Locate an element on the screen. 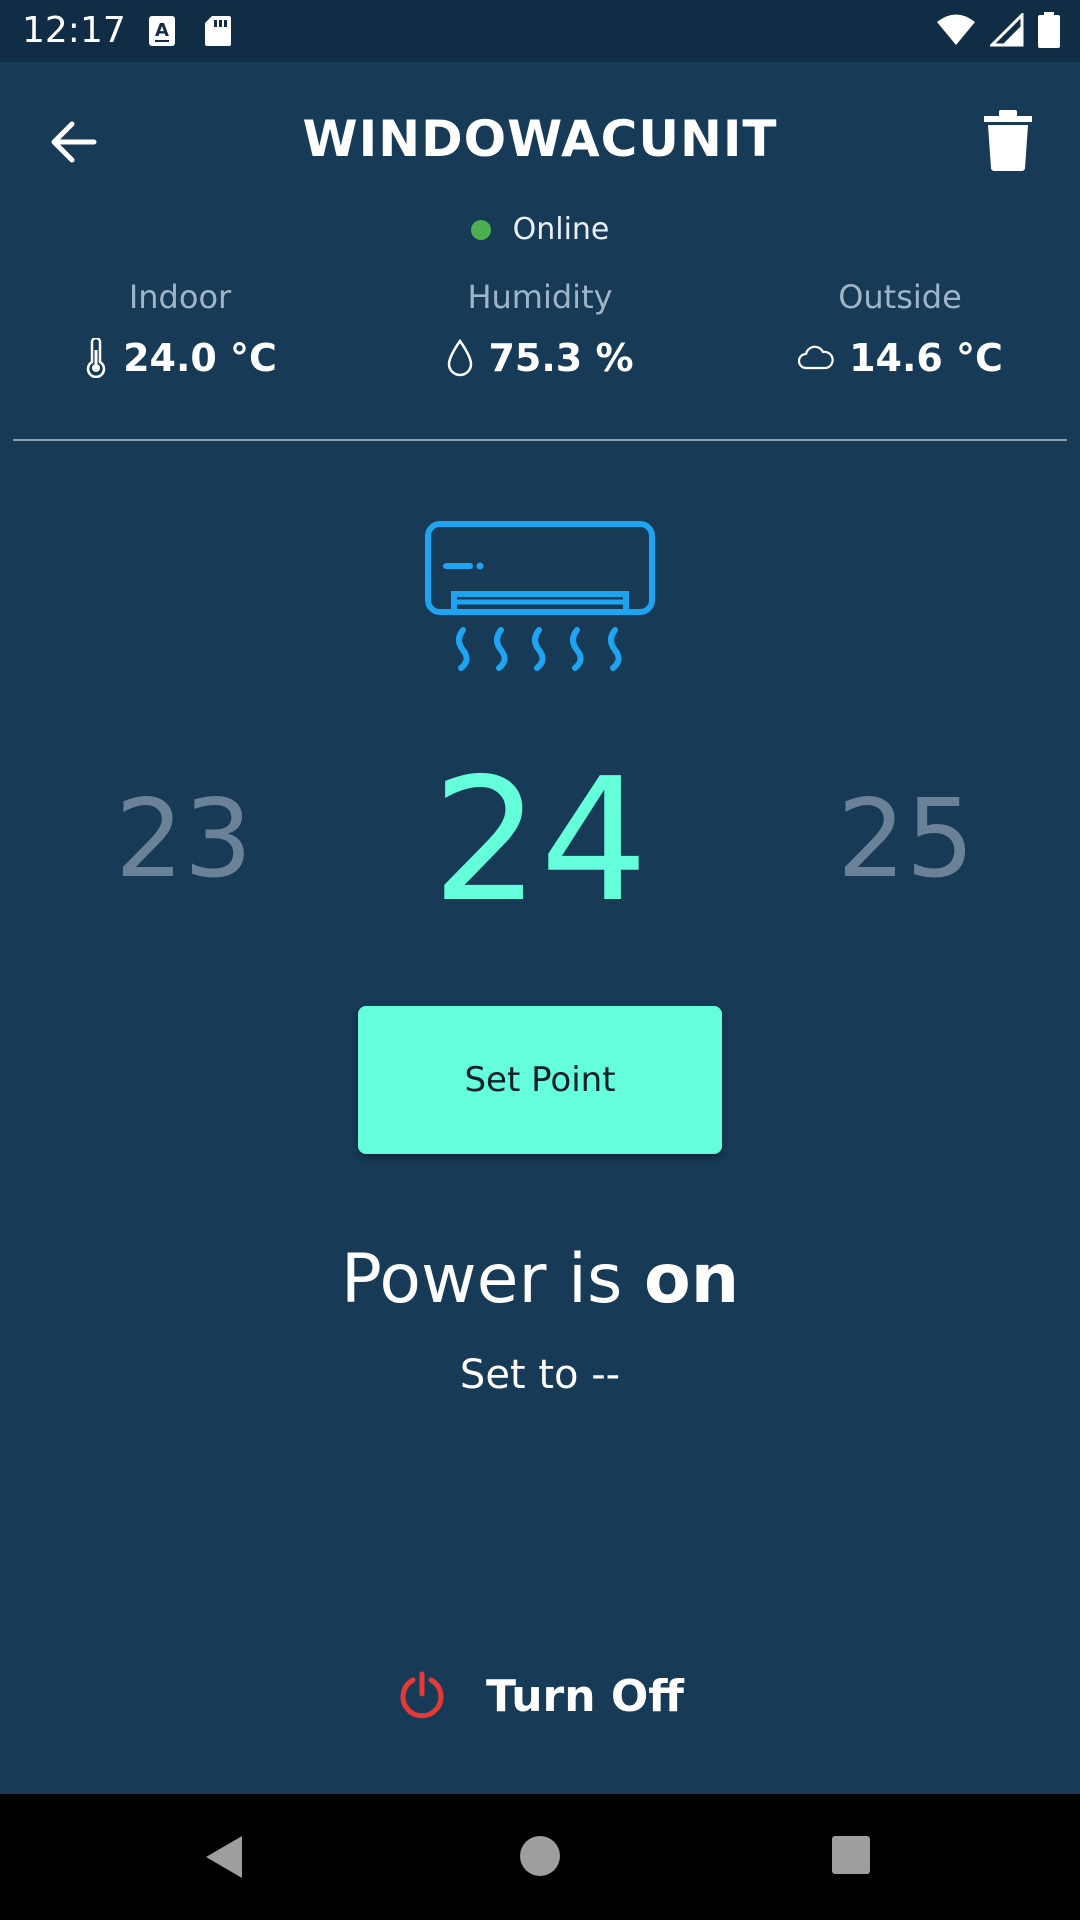 This screenshot has height=1920, width=1080. trash-icon is located at coordinates (1008, 140).